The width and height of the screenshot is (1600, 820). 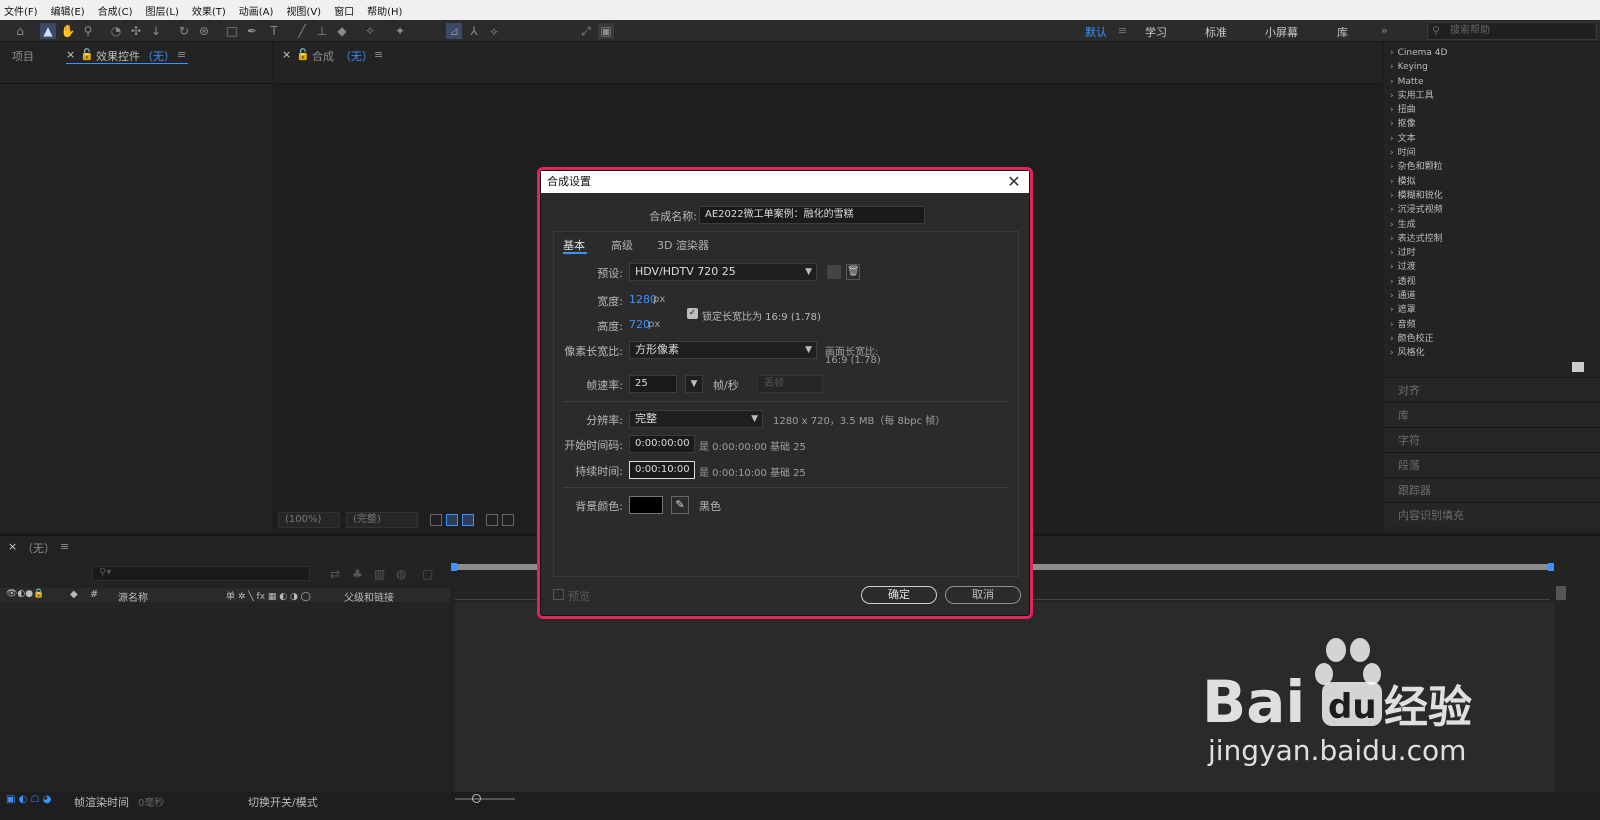 I want to click on panel-align: 对齐, so click(x=1492, y=389).